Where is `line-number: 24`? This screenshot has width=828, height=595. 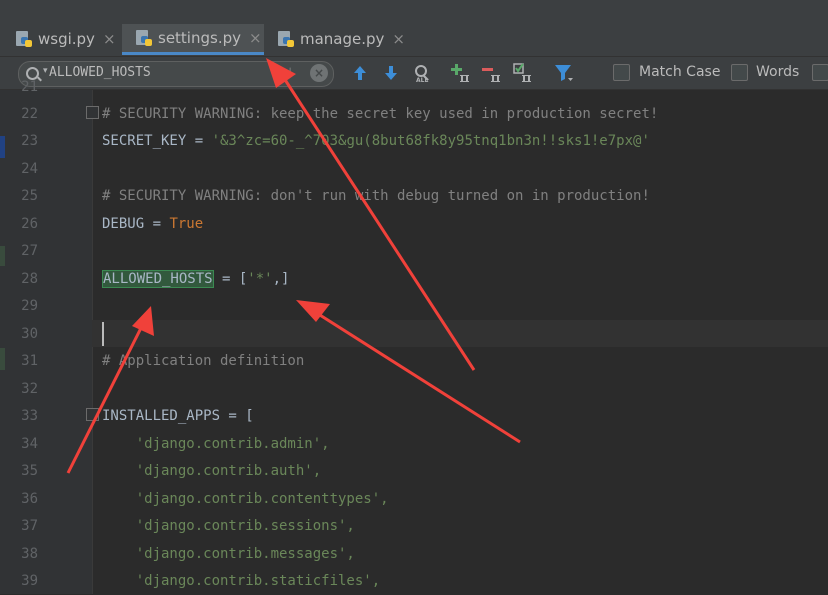
line-number: 24 is located at coordinates (29, 169).